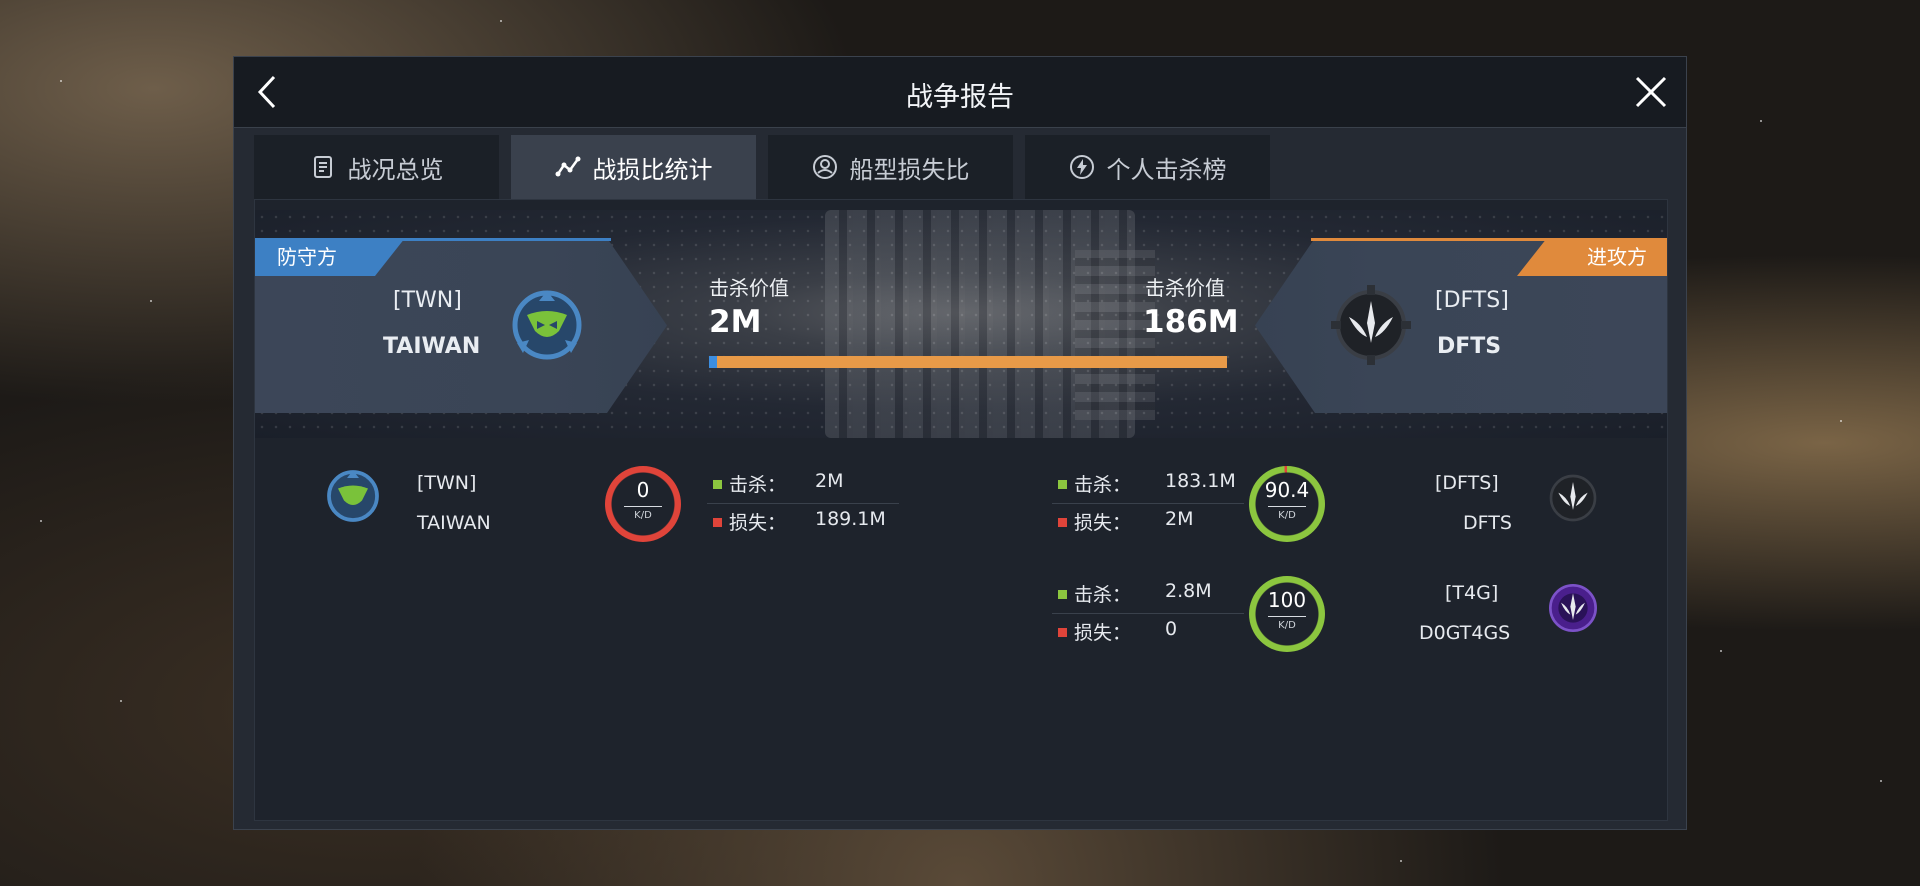 This screenshot has width=1920, height=886. Describe the element at coordinates (1166, 169) in the screenshot. I see `tab-label: 个人击杀榜` at that location.